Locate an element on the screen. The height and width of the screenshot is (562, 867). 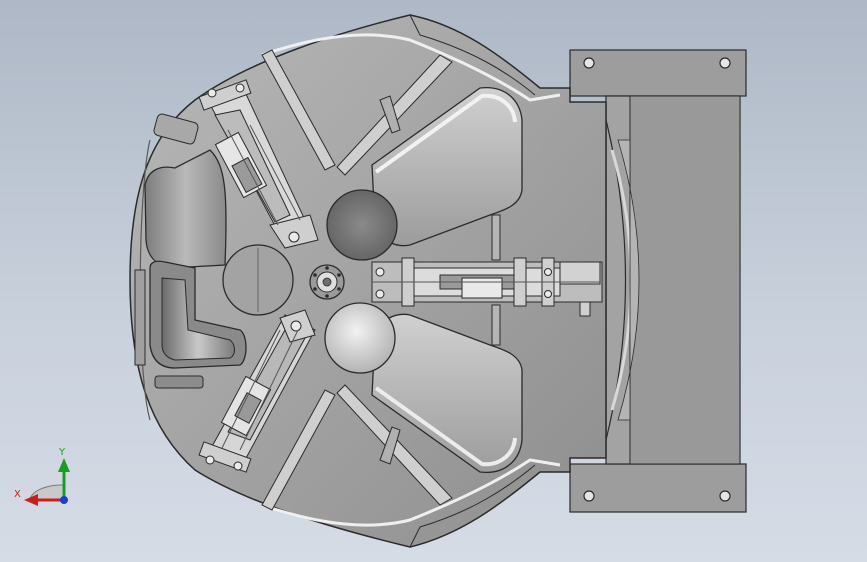
axis-triad: Y X is located at coordinates (42, 476).